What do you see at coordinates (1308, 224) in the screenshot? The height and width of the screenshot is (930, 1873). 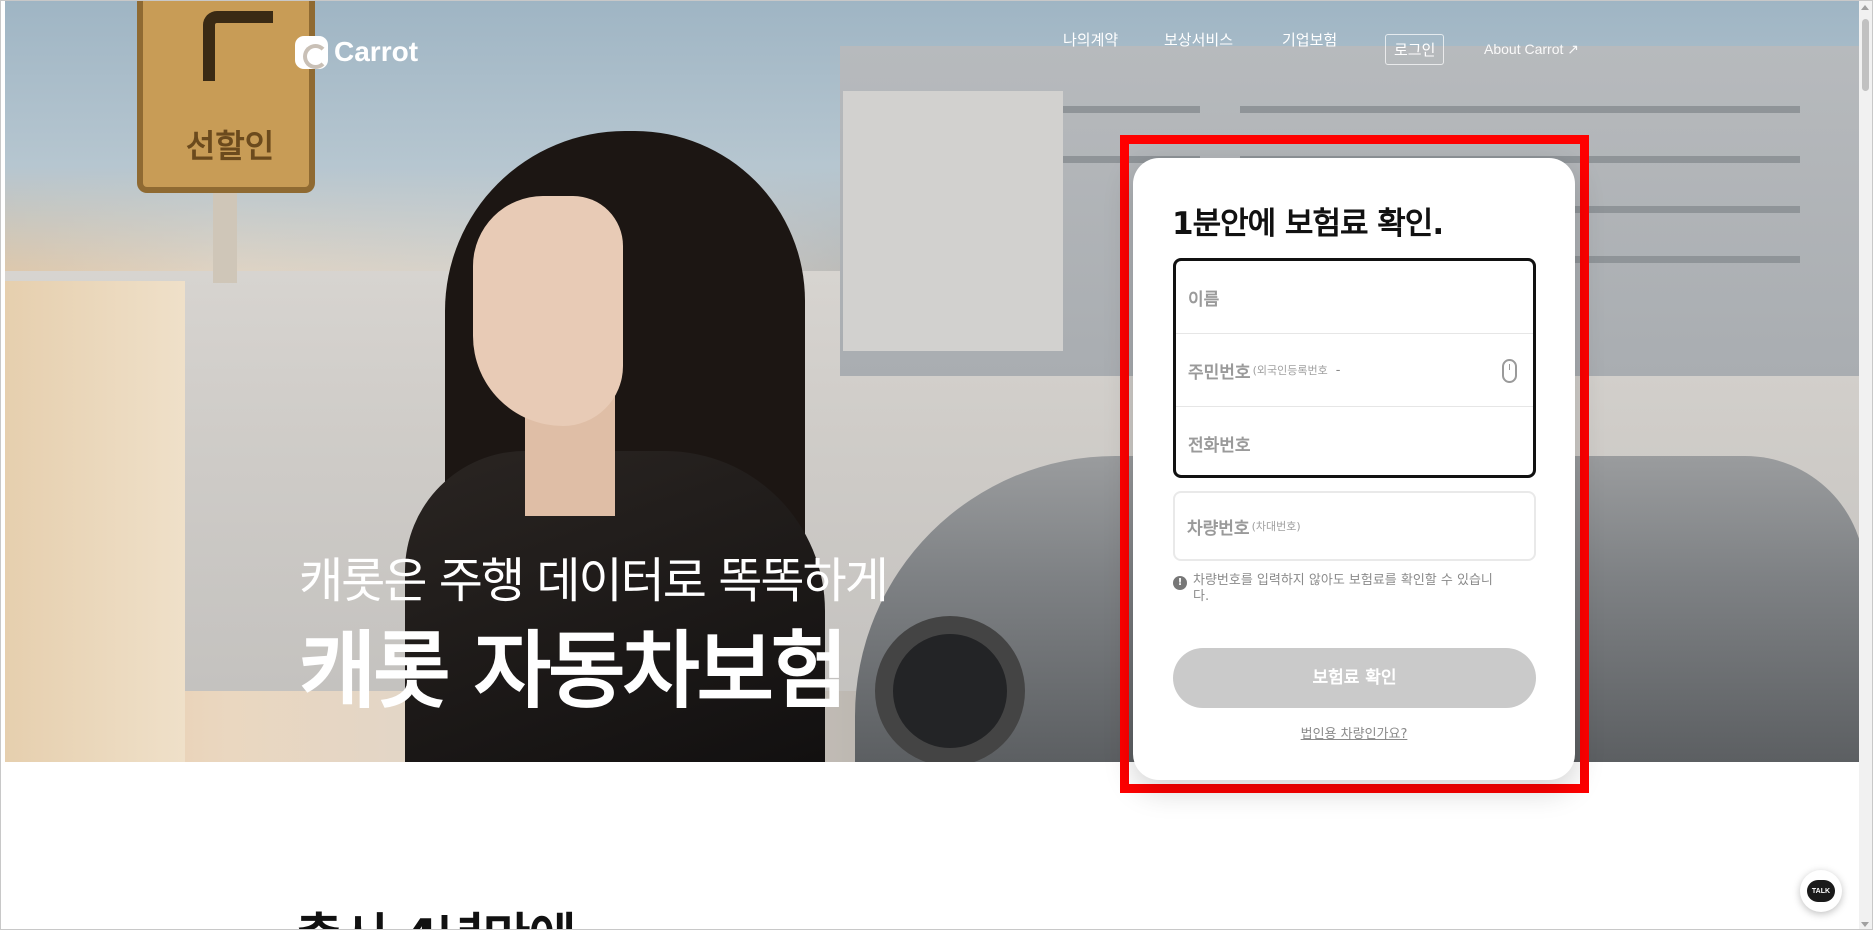 I see `quote-card-title: 1분안에 보험료 확인.` at bounding box center [1308, 224].